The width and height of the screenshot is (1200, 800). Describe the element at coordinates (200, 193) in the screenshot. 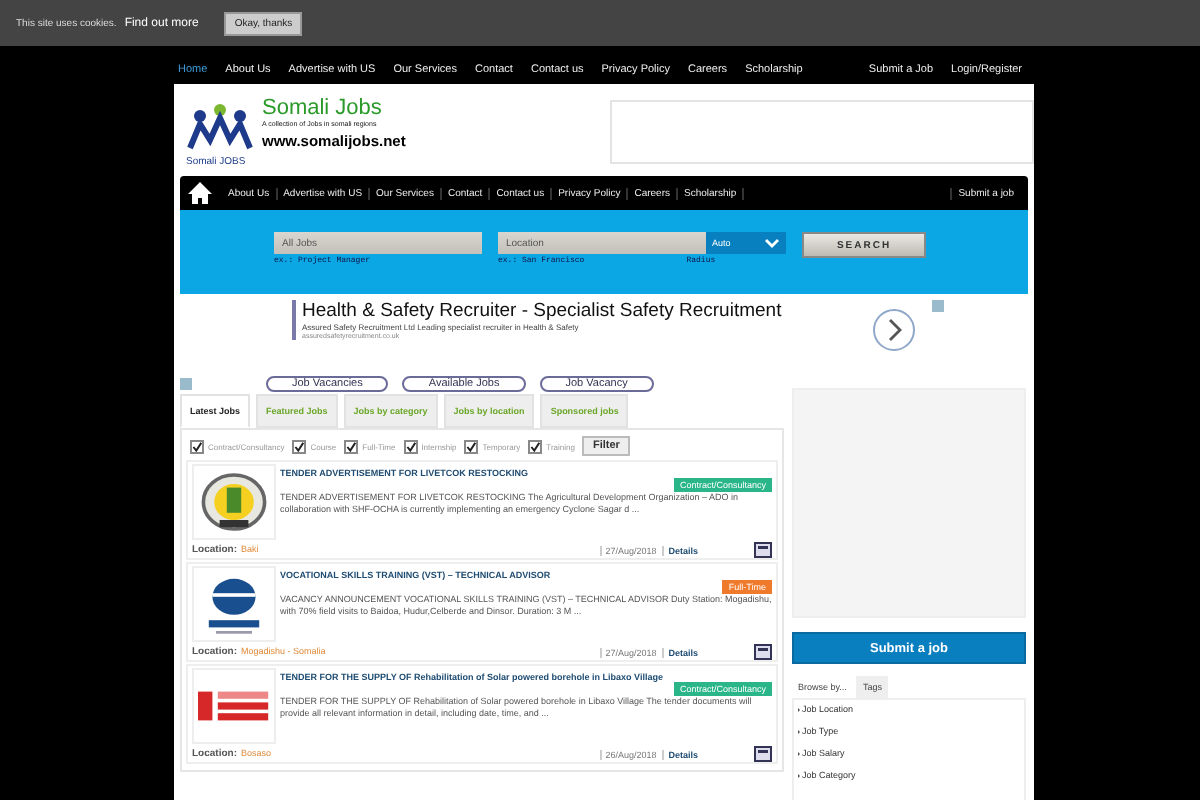

I see `home-icon` at that location.